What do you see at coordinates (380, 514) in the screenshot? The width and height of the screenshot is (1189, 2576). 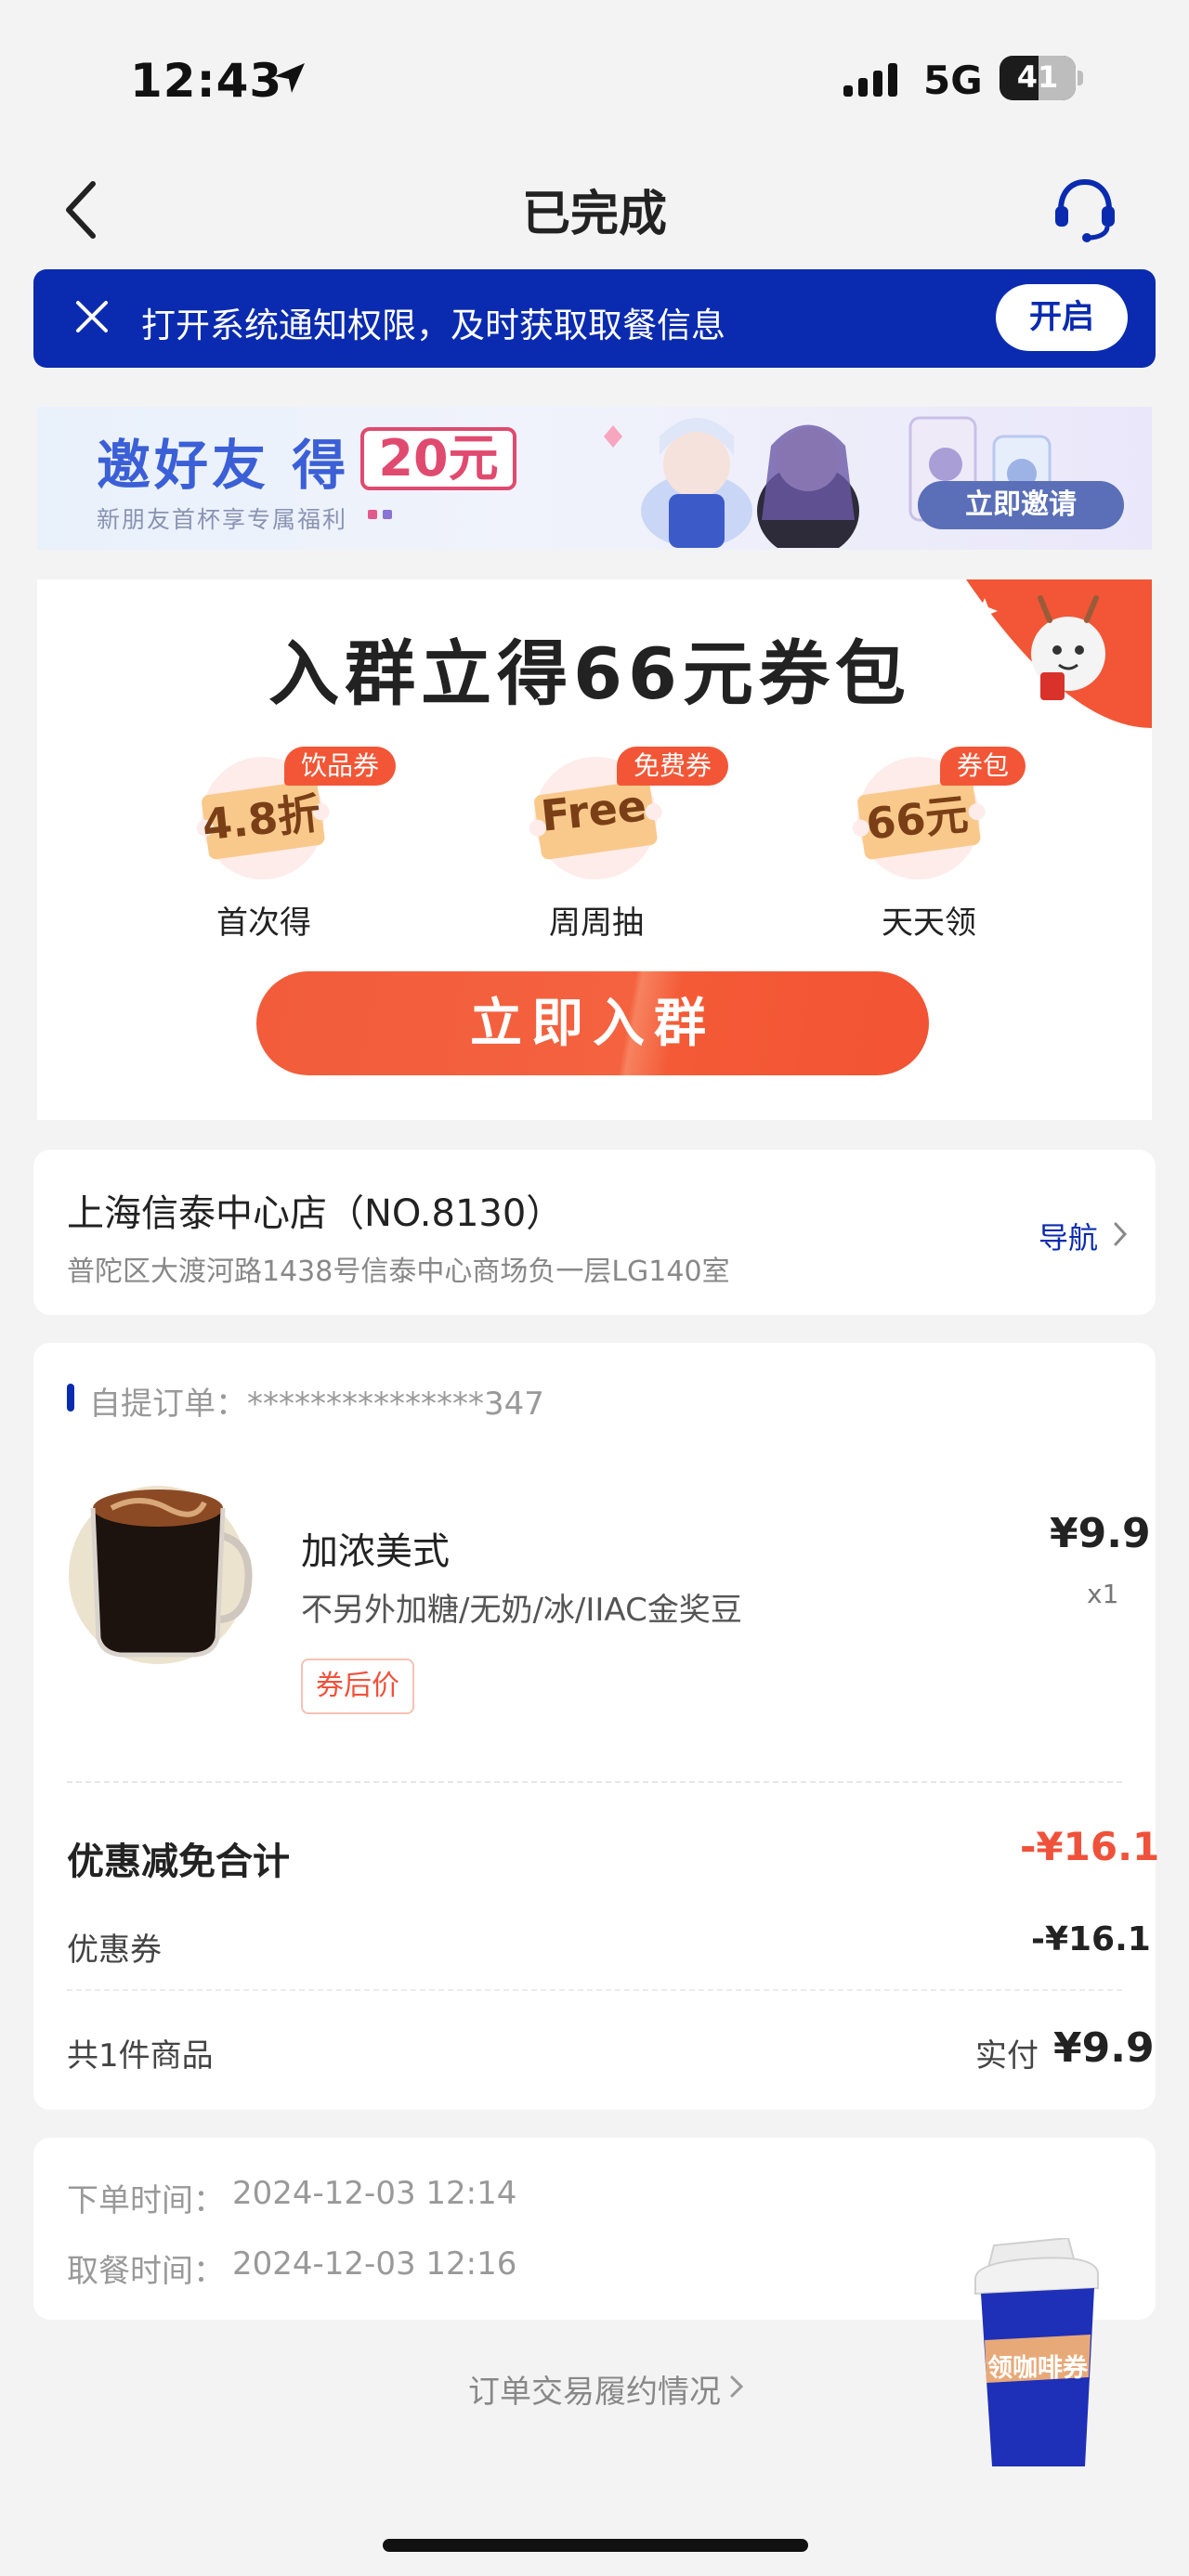 I see `dots-icon` at bounding box center [380, 514].